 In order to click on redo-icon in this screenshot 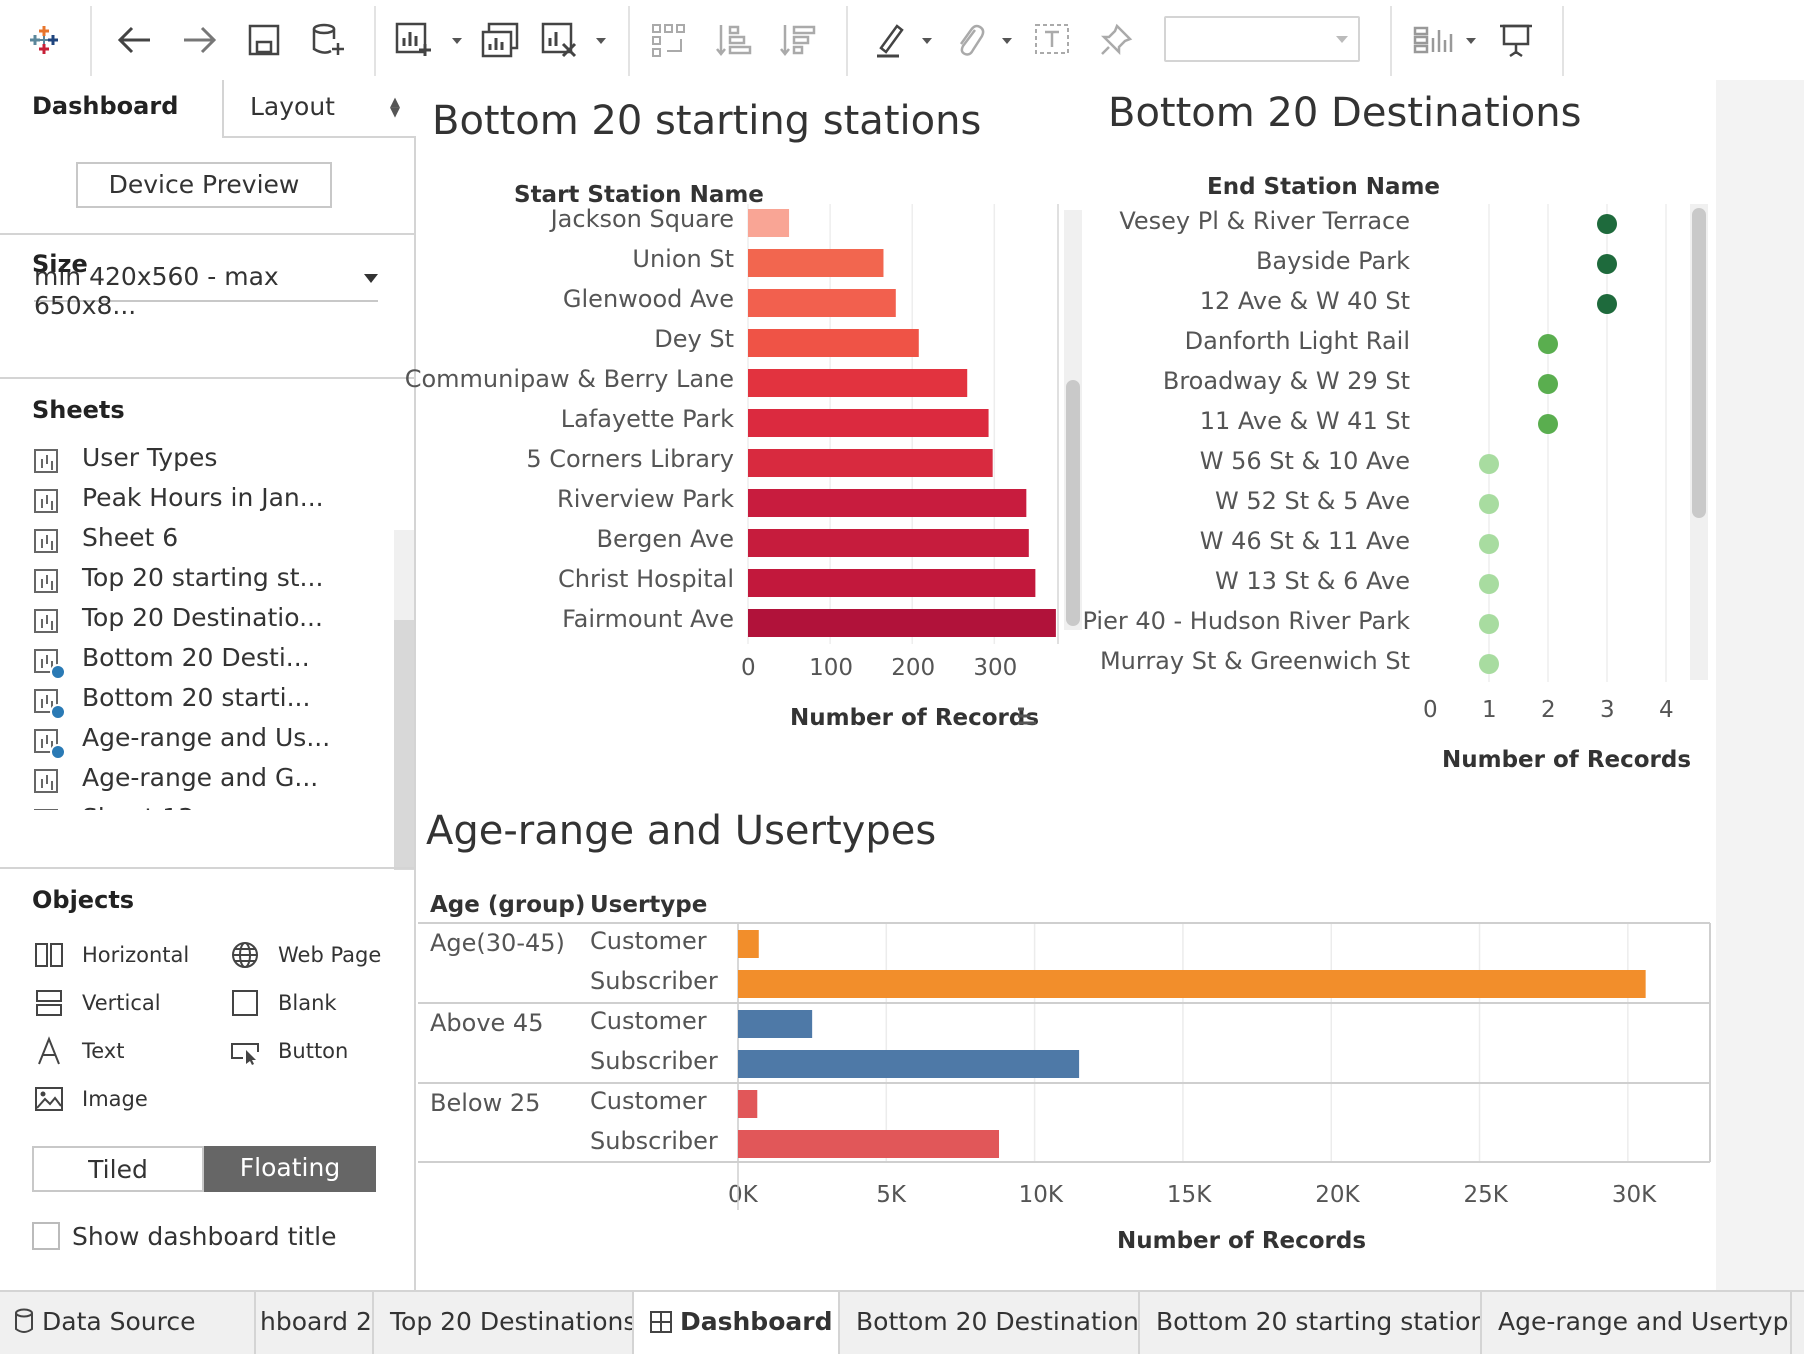, I will do `click(200, 40)`.